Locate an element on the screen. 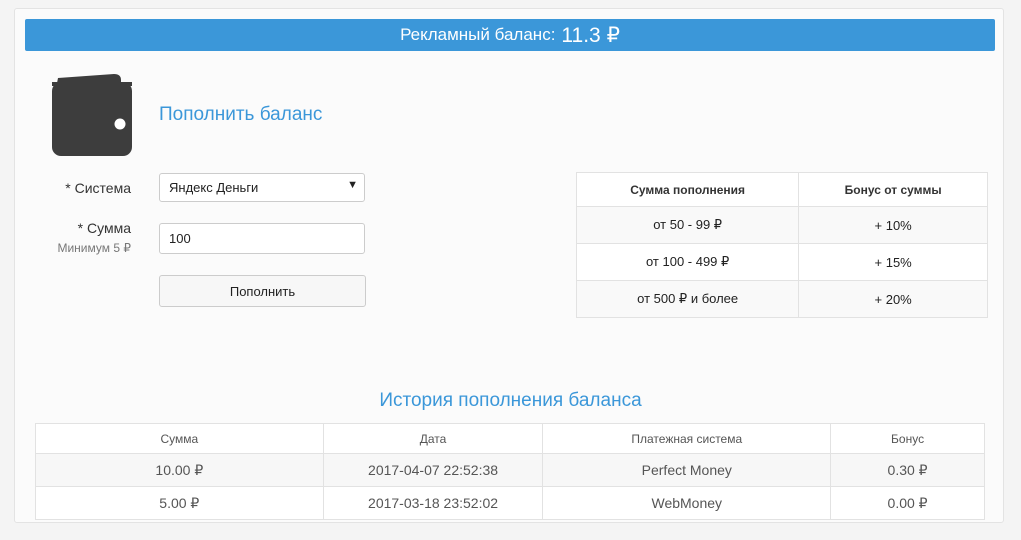 Image resolution: width=1021 pixels, height=540 pixels. bonus-range: от 100 - 499 ₽ is located at coordinates (687, 262).